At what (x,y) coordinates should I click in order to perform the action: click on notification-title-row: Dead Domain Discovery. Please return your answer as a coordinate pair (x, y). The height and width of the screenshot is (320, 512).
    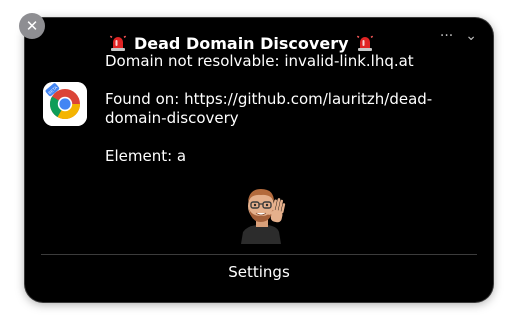
    Looking at the image, I should click on (241, 43).